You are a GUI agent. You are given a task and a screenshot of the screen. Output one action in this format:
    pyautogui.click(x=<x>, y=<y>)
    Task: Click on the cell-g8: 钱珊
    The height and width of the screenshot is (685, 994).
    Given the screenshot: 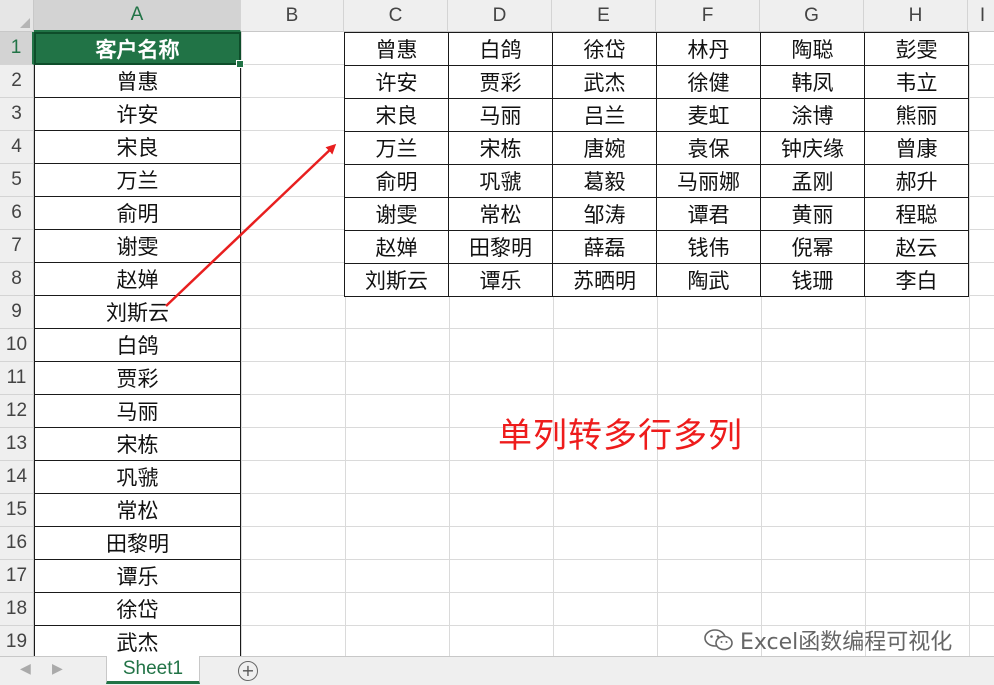 What is the action you would take?
    pyautogui.click(x=813, y=280)
    